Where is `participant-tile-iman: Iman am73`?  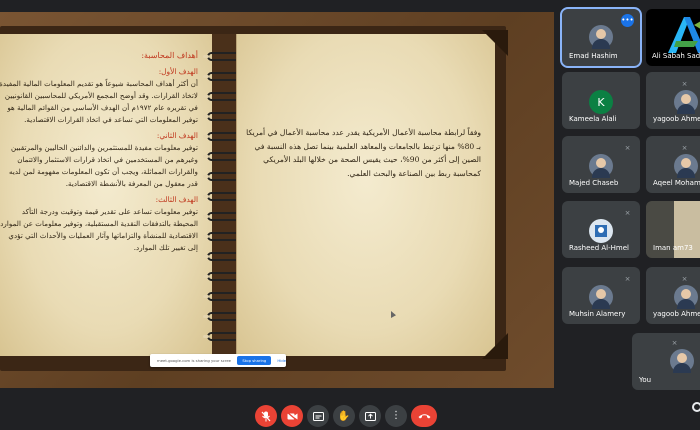
participant-tile-iman: Iman am73 is located at coordinates (673, 229).